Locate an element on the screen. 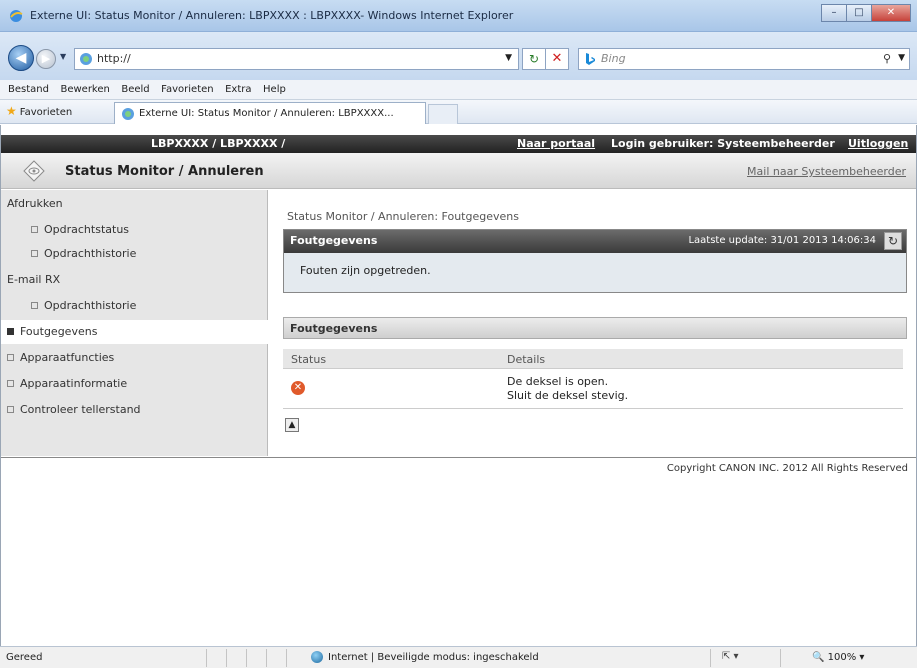 The height and width of the screenshot is (668, 917). sidebar-item-label: E-mail RX is located at coordinates (34, 279).